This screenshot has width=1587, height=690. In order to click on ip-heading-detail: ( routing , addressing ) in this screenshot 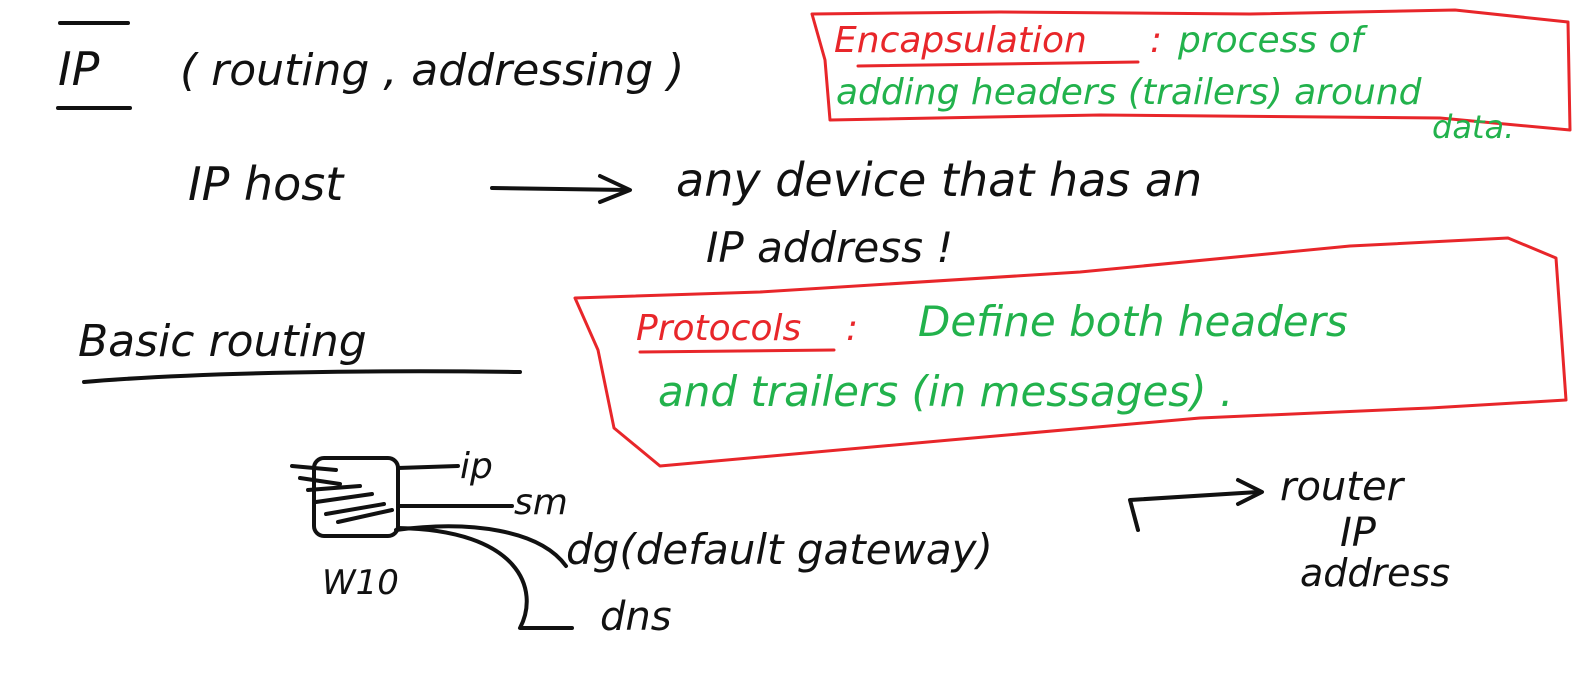, I will do `click(432, 70)`.